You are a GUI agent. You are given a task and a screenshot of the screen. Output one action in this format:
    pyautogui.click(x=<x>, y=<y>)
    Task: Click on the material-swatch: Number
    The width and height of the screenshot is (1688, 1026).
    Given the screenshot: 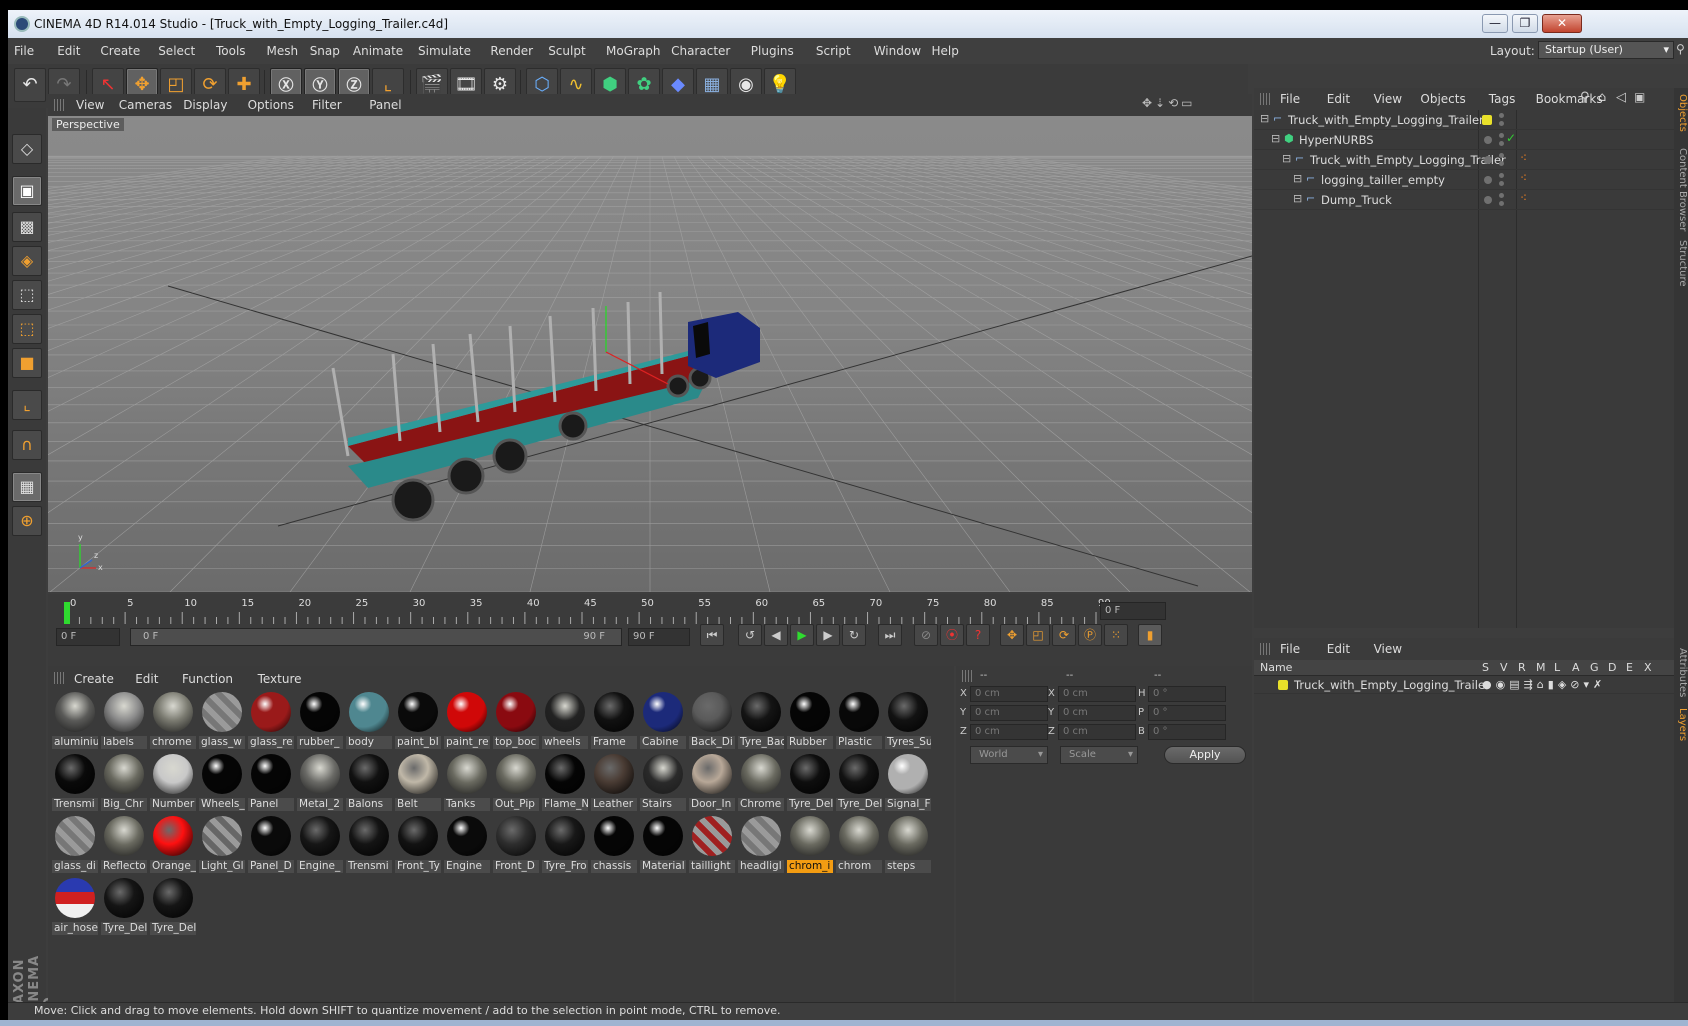 What is the action you would take?
    pyautogui.click(x=173, y=782)
    